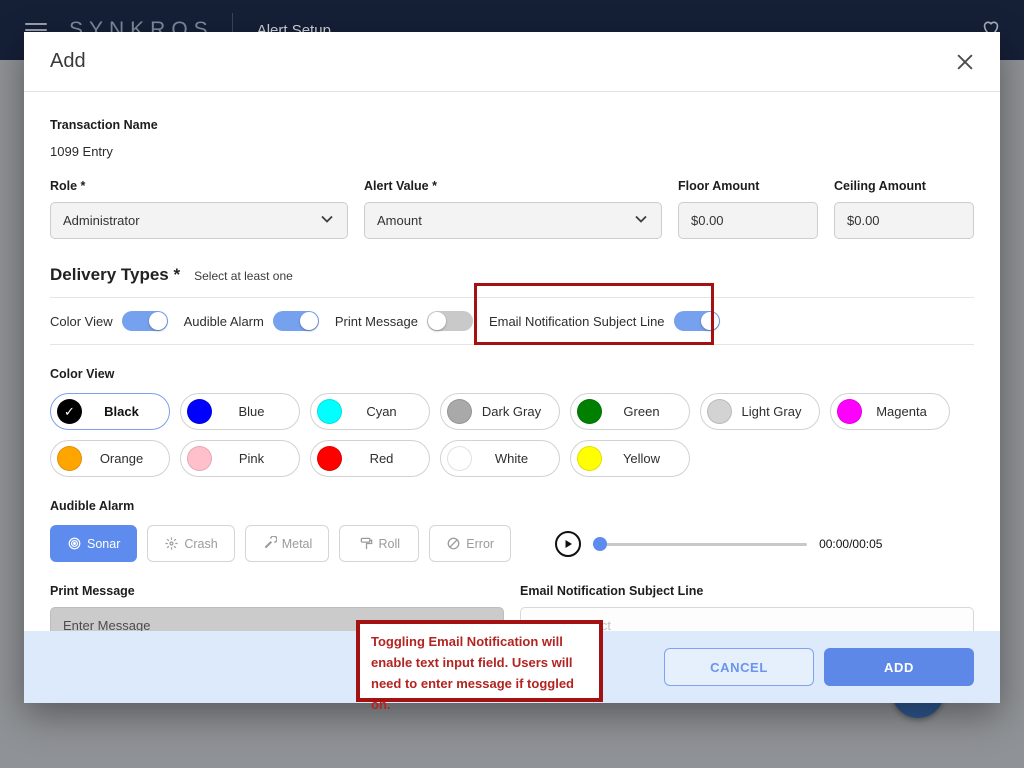 Image resolution: width=1024 pixels, height=768 pixels. I want to click on color-chip-label: Black, so click(121, 411).